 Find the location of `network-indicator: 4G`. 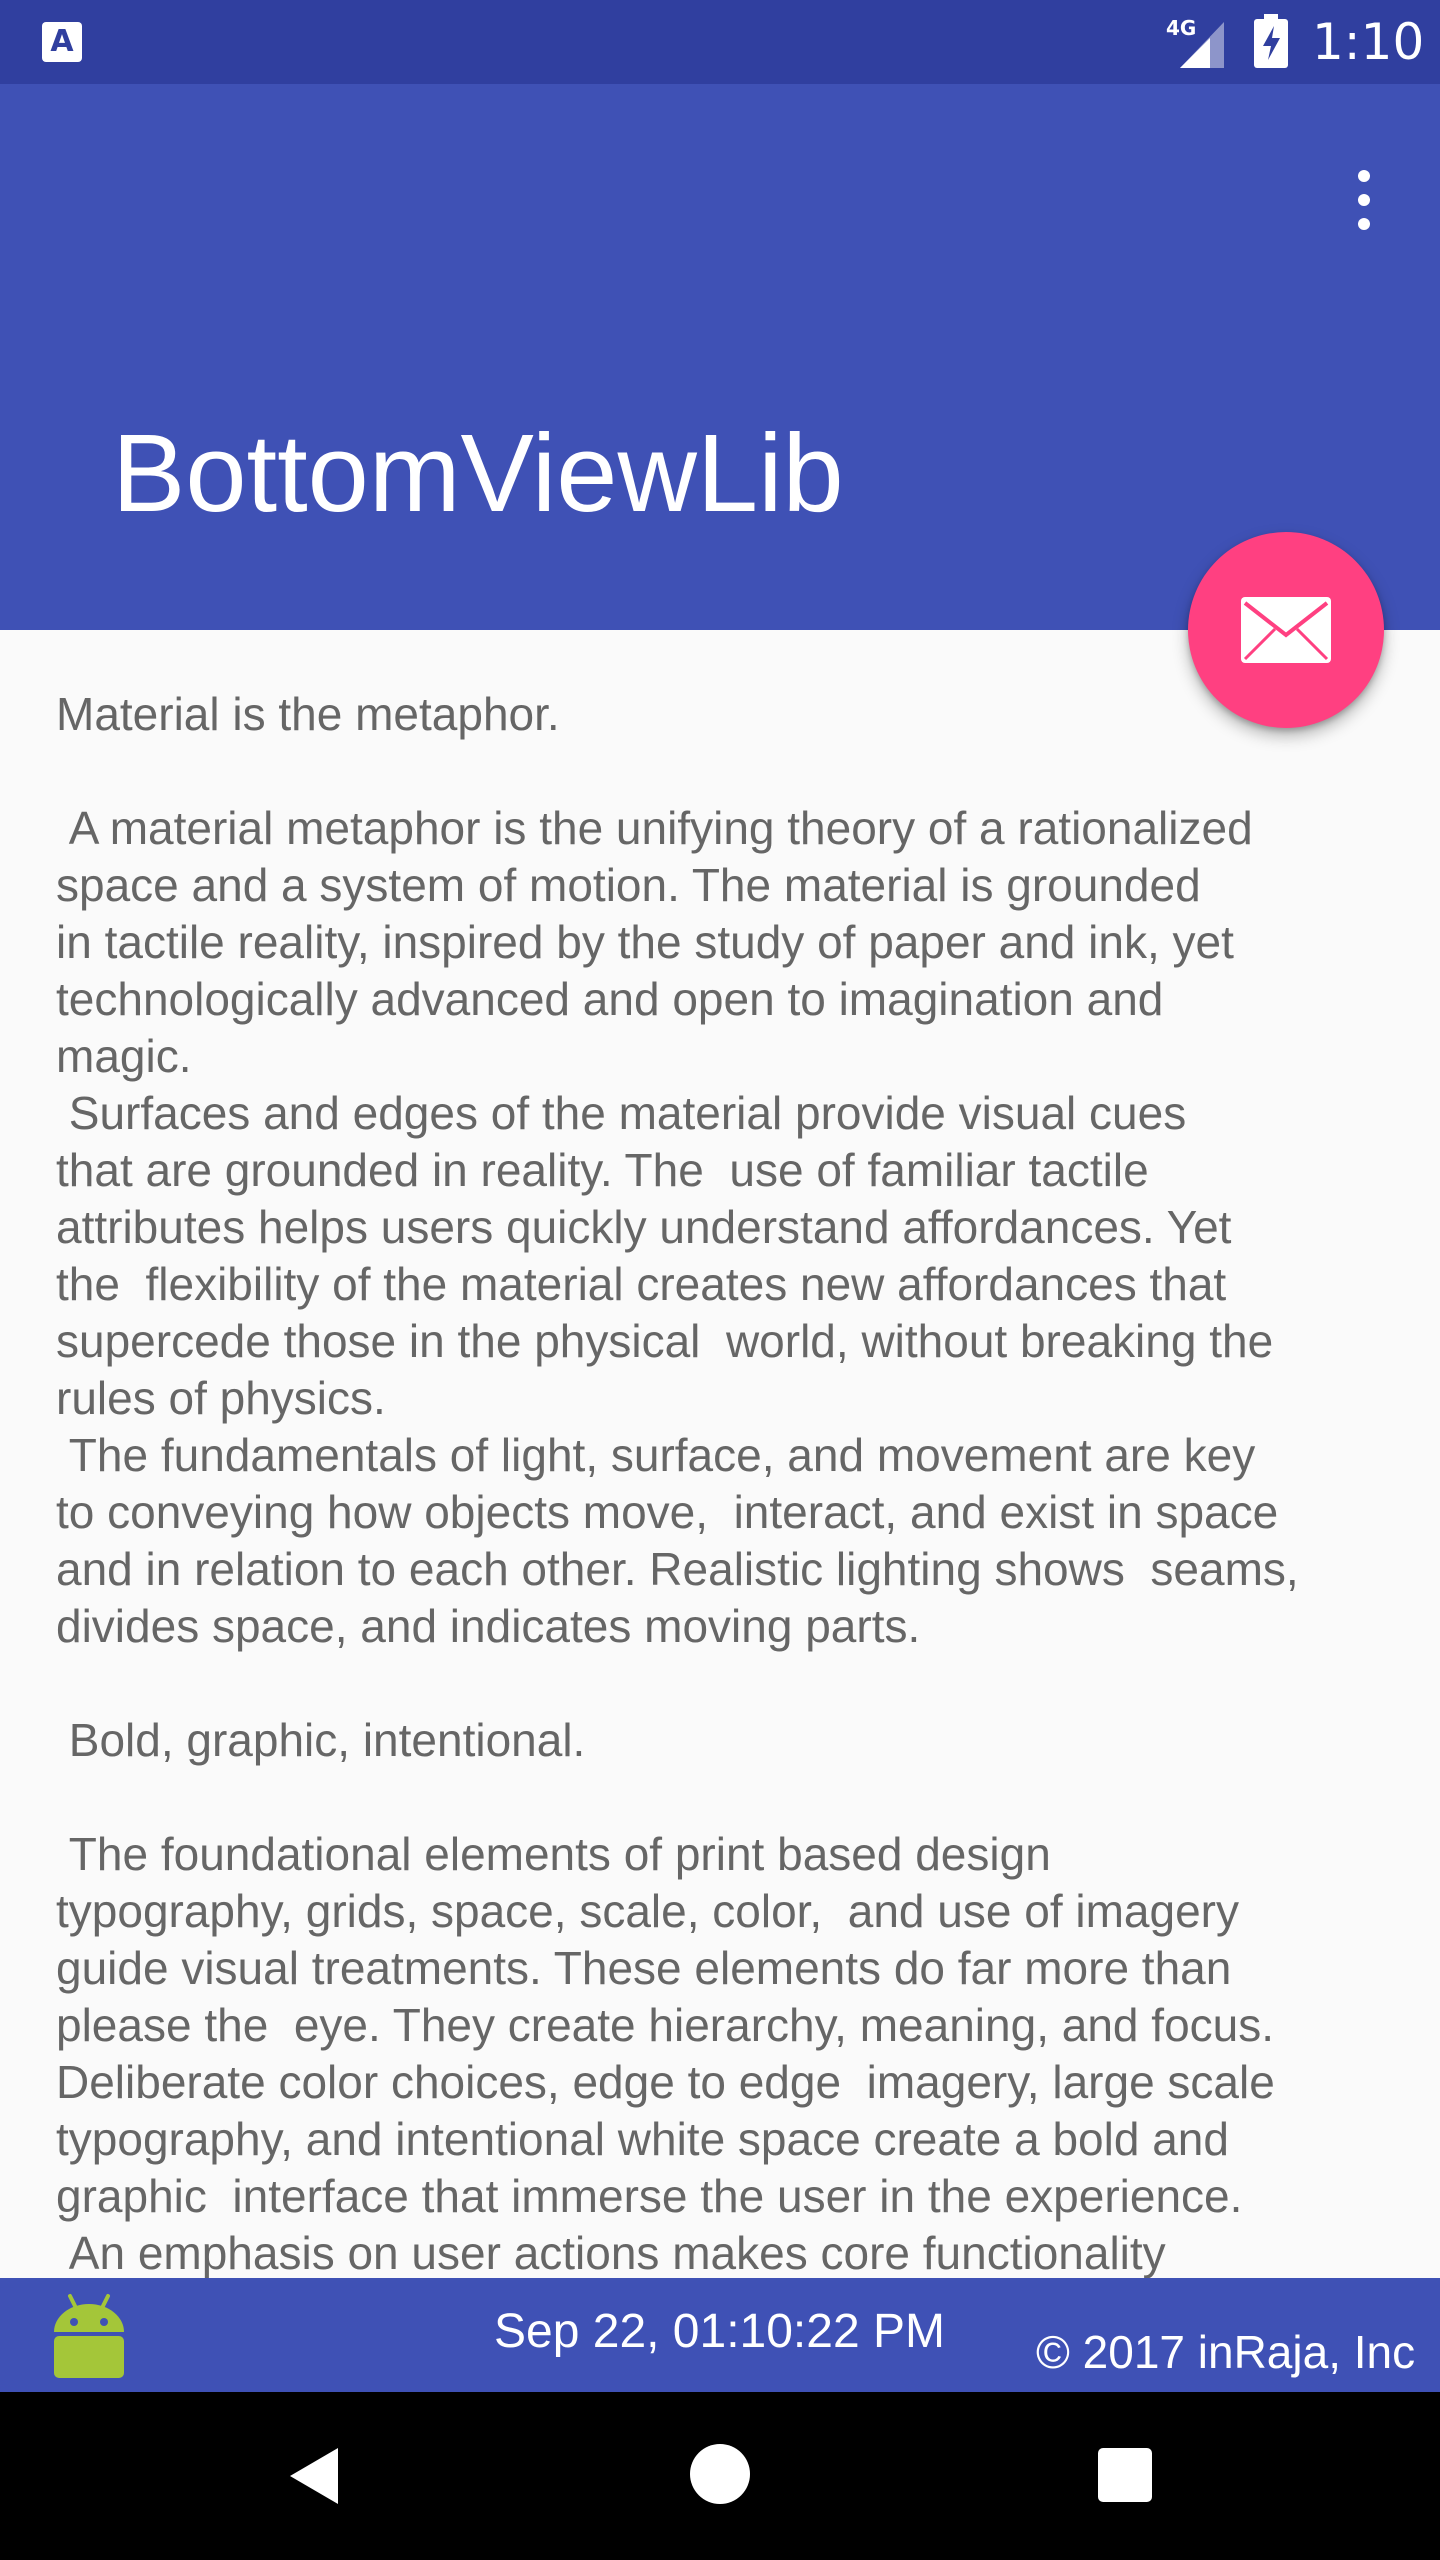

network-indicator: 4G is located at coordinates (1196, 42).